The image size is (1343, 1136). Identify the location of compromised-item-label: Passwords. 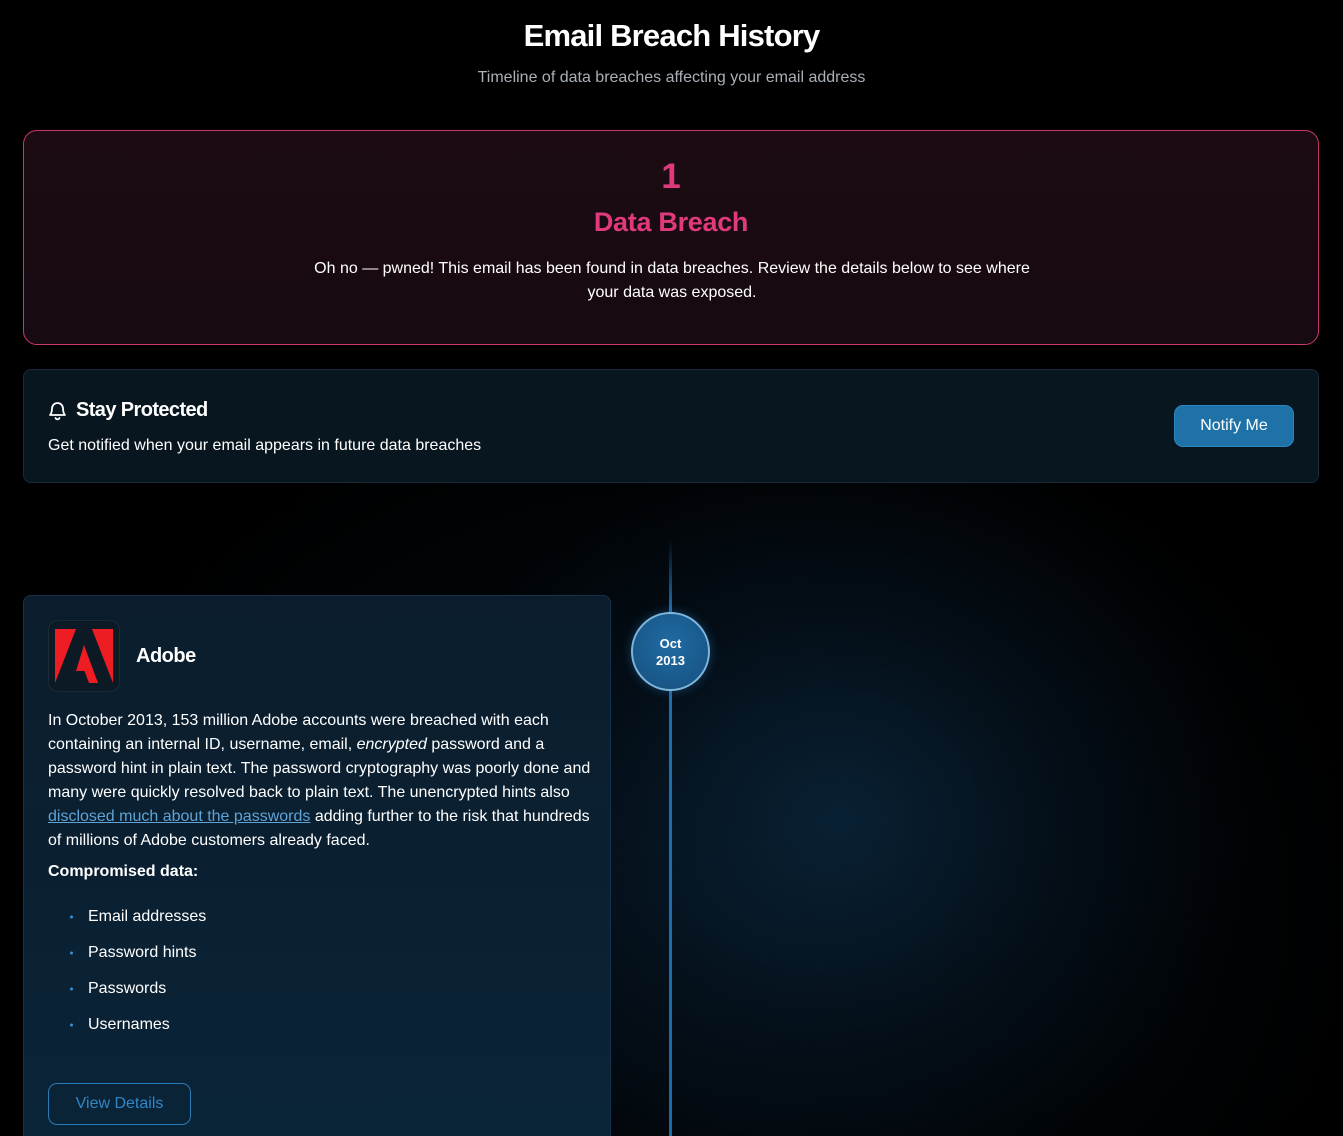
(127, 988).